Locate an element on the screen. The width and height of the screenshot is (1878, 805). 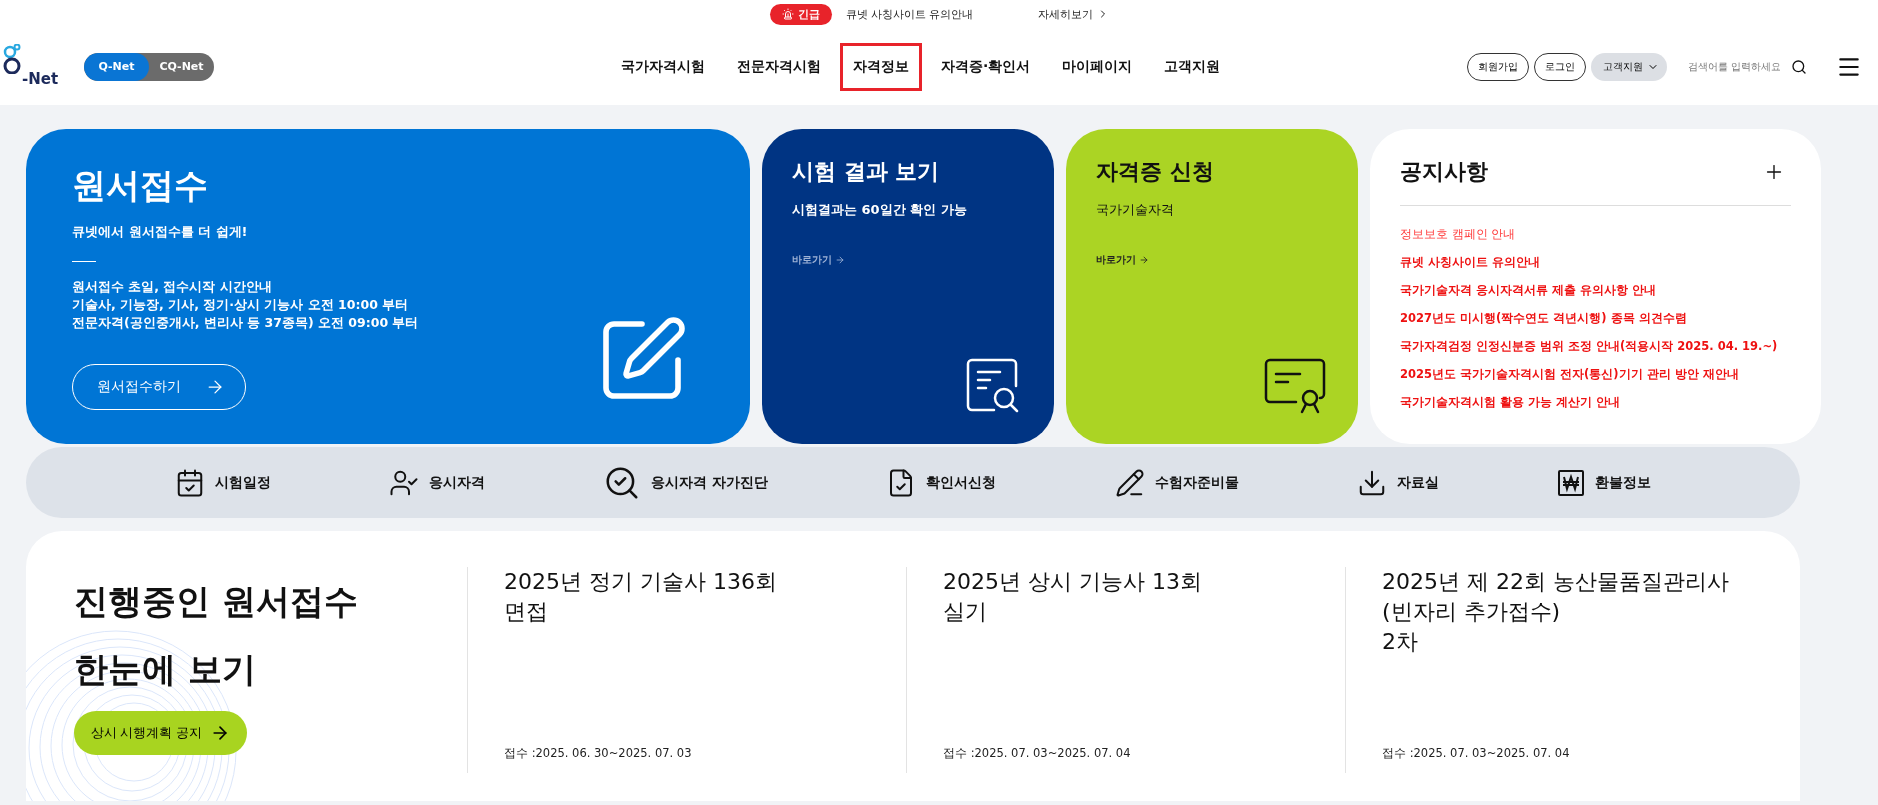
nav-item: 전문자격시험 is located at coordinates (779, 66).